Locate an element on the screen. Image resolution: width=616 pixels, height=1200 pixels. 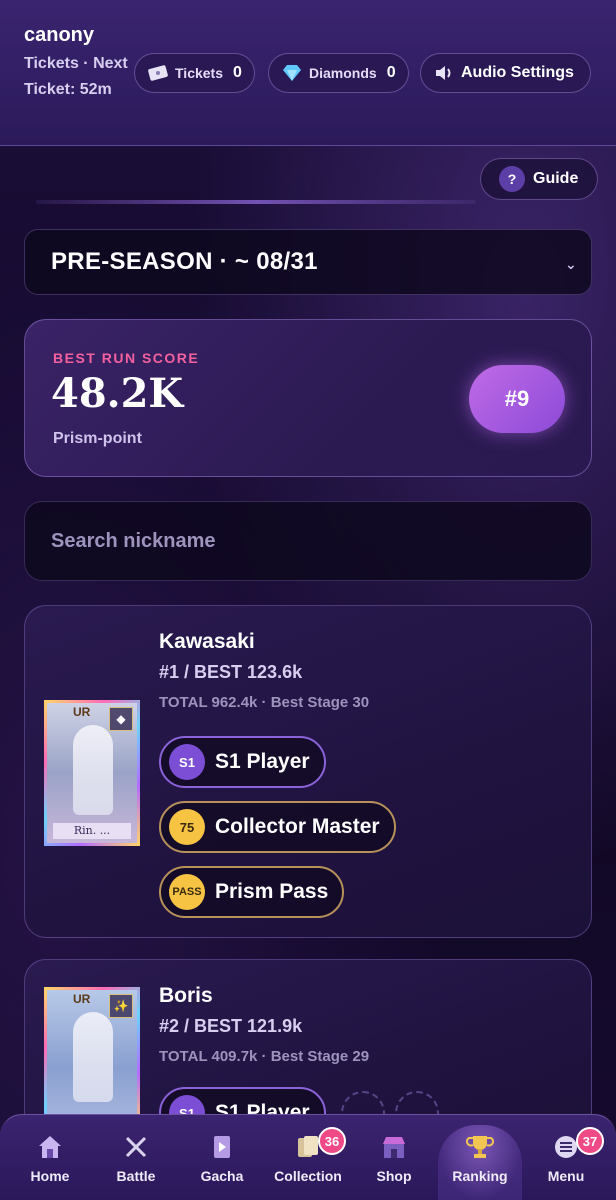
nav-home: Home is located at coordinates (50, 1157).